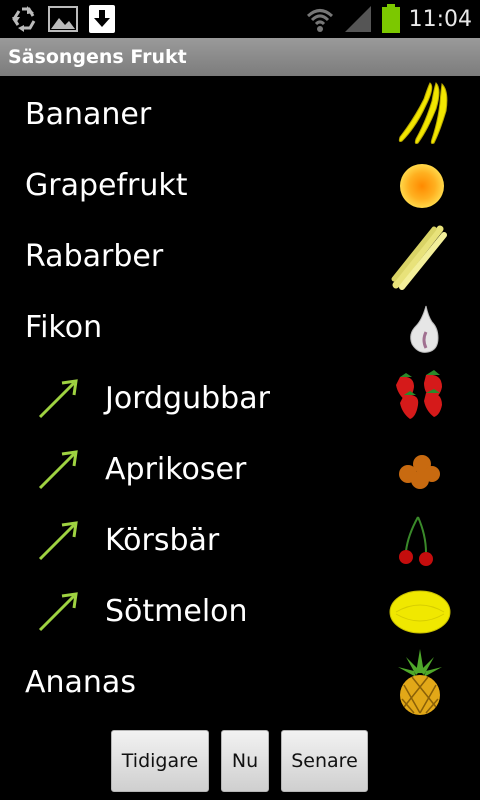 The image size is (480, 800). What do you see at coordinates (423, 113) in the screenshot?
I see `banana-icon` at bounding box center [423, 113].